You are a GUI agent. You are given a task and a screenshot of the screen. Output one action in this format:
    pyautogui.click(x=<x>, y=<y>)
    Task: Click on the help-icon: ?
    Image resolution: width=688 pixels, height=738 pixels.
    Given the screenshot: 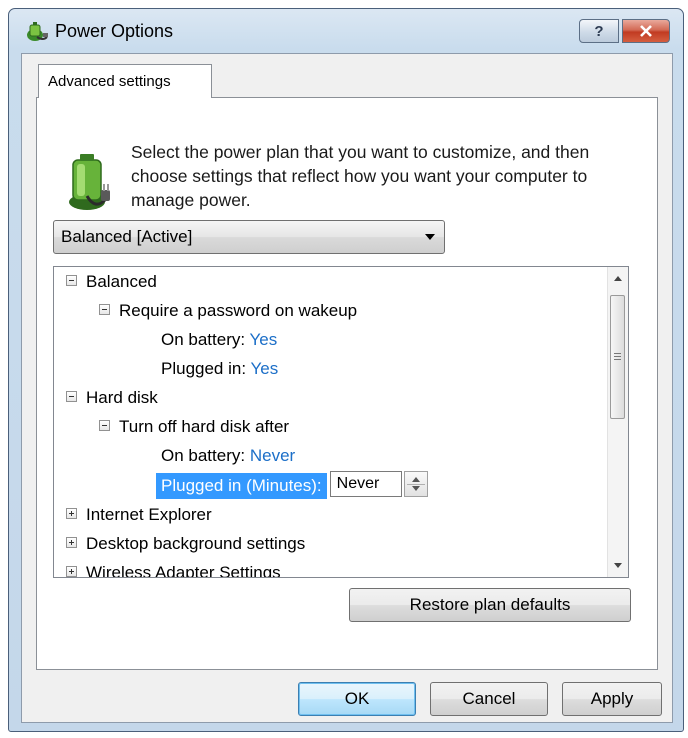 What is the action you would take?
    pyautogui.click(x=599, y=31)
    